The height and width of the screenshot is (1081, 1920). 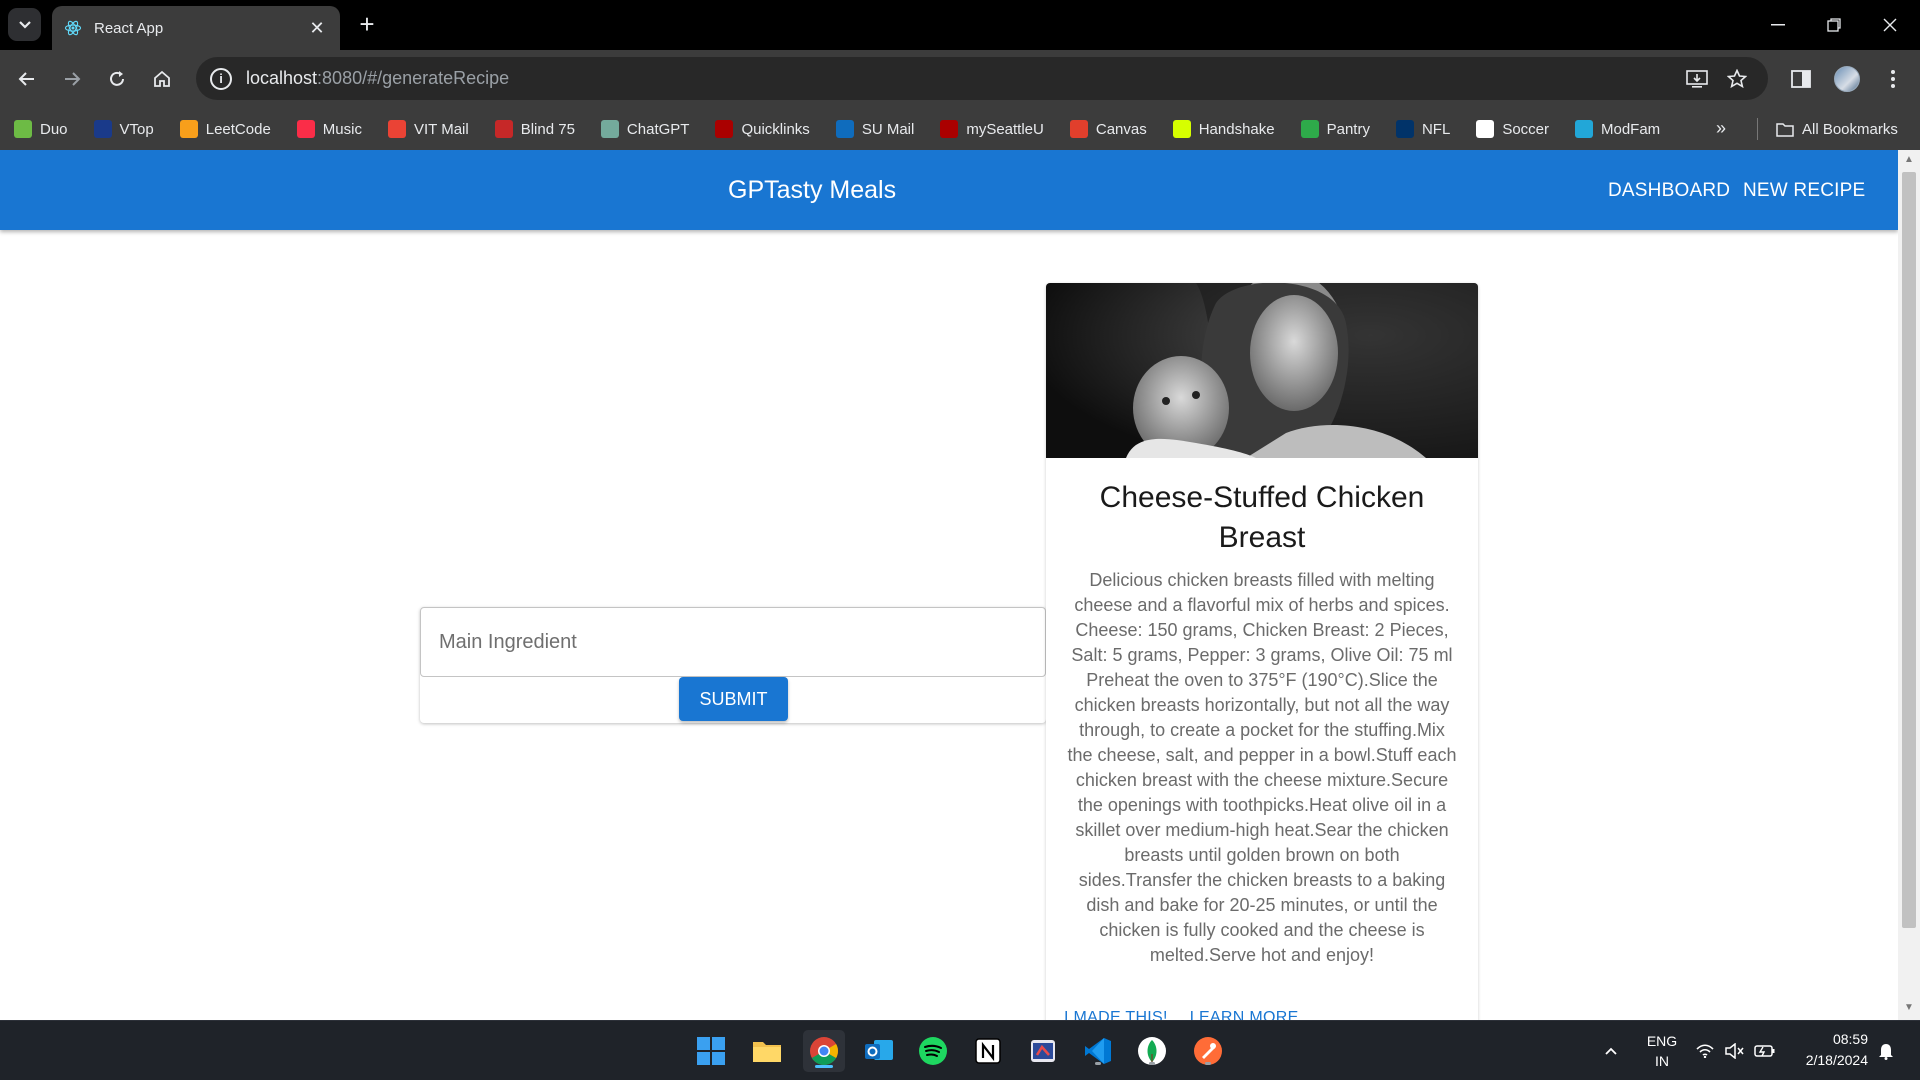 I want to click on bookmark-item: NFL, so click(x=1423, y=129).